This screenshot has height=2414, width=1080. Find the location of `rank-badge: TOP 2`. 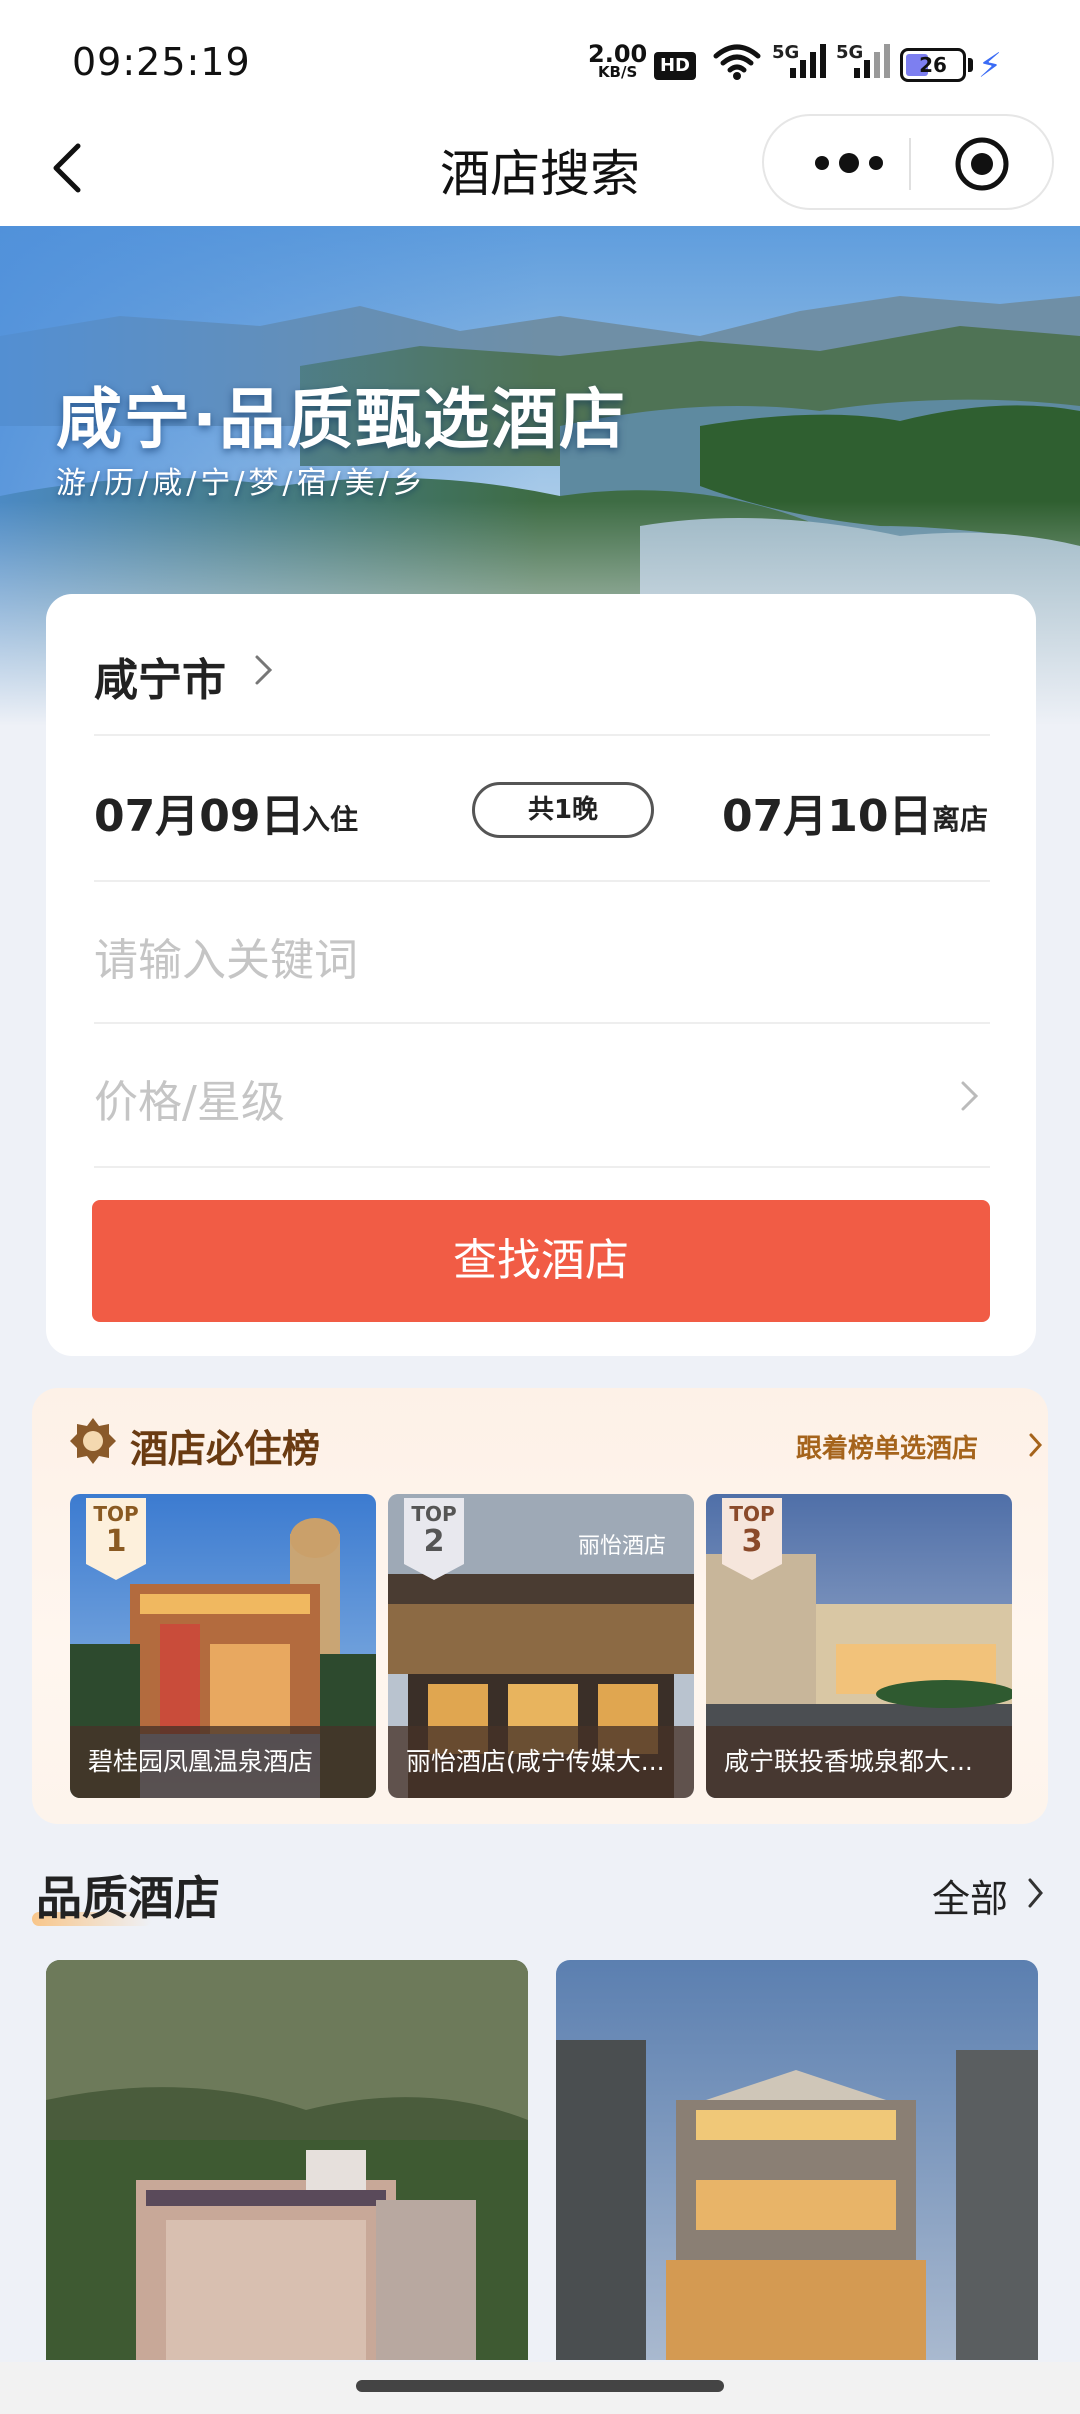

rank-badge: TOP 2 is located at coordinates (434, 1539).